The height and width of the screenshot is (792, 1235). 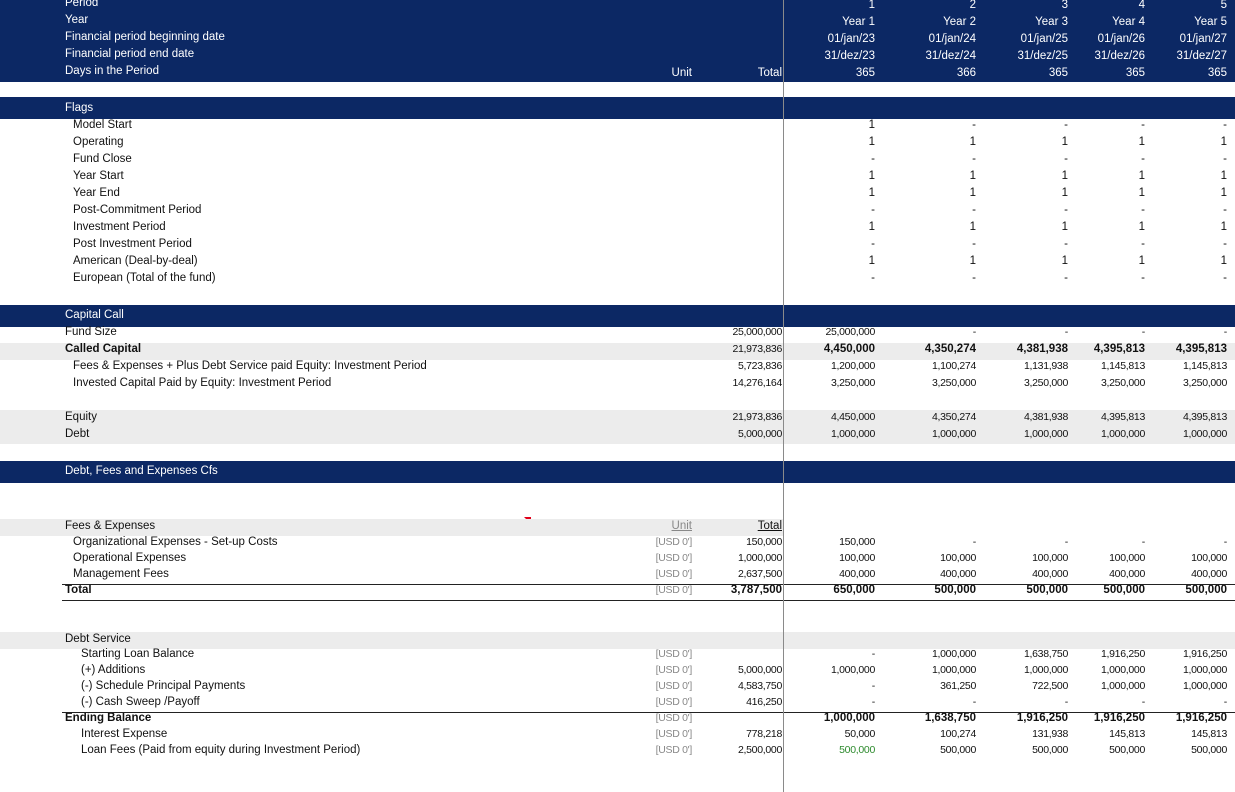 I want to click on capital-call-row-label: Fund Size, so click(x=91, y=332).